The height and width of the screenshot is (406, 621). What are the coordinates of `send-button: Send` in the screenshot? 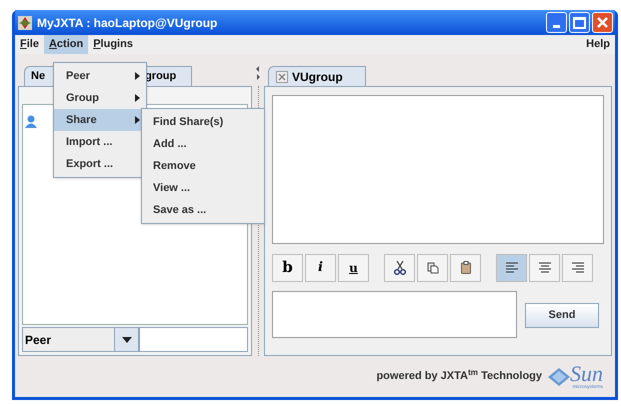 It's located at (562, 315).